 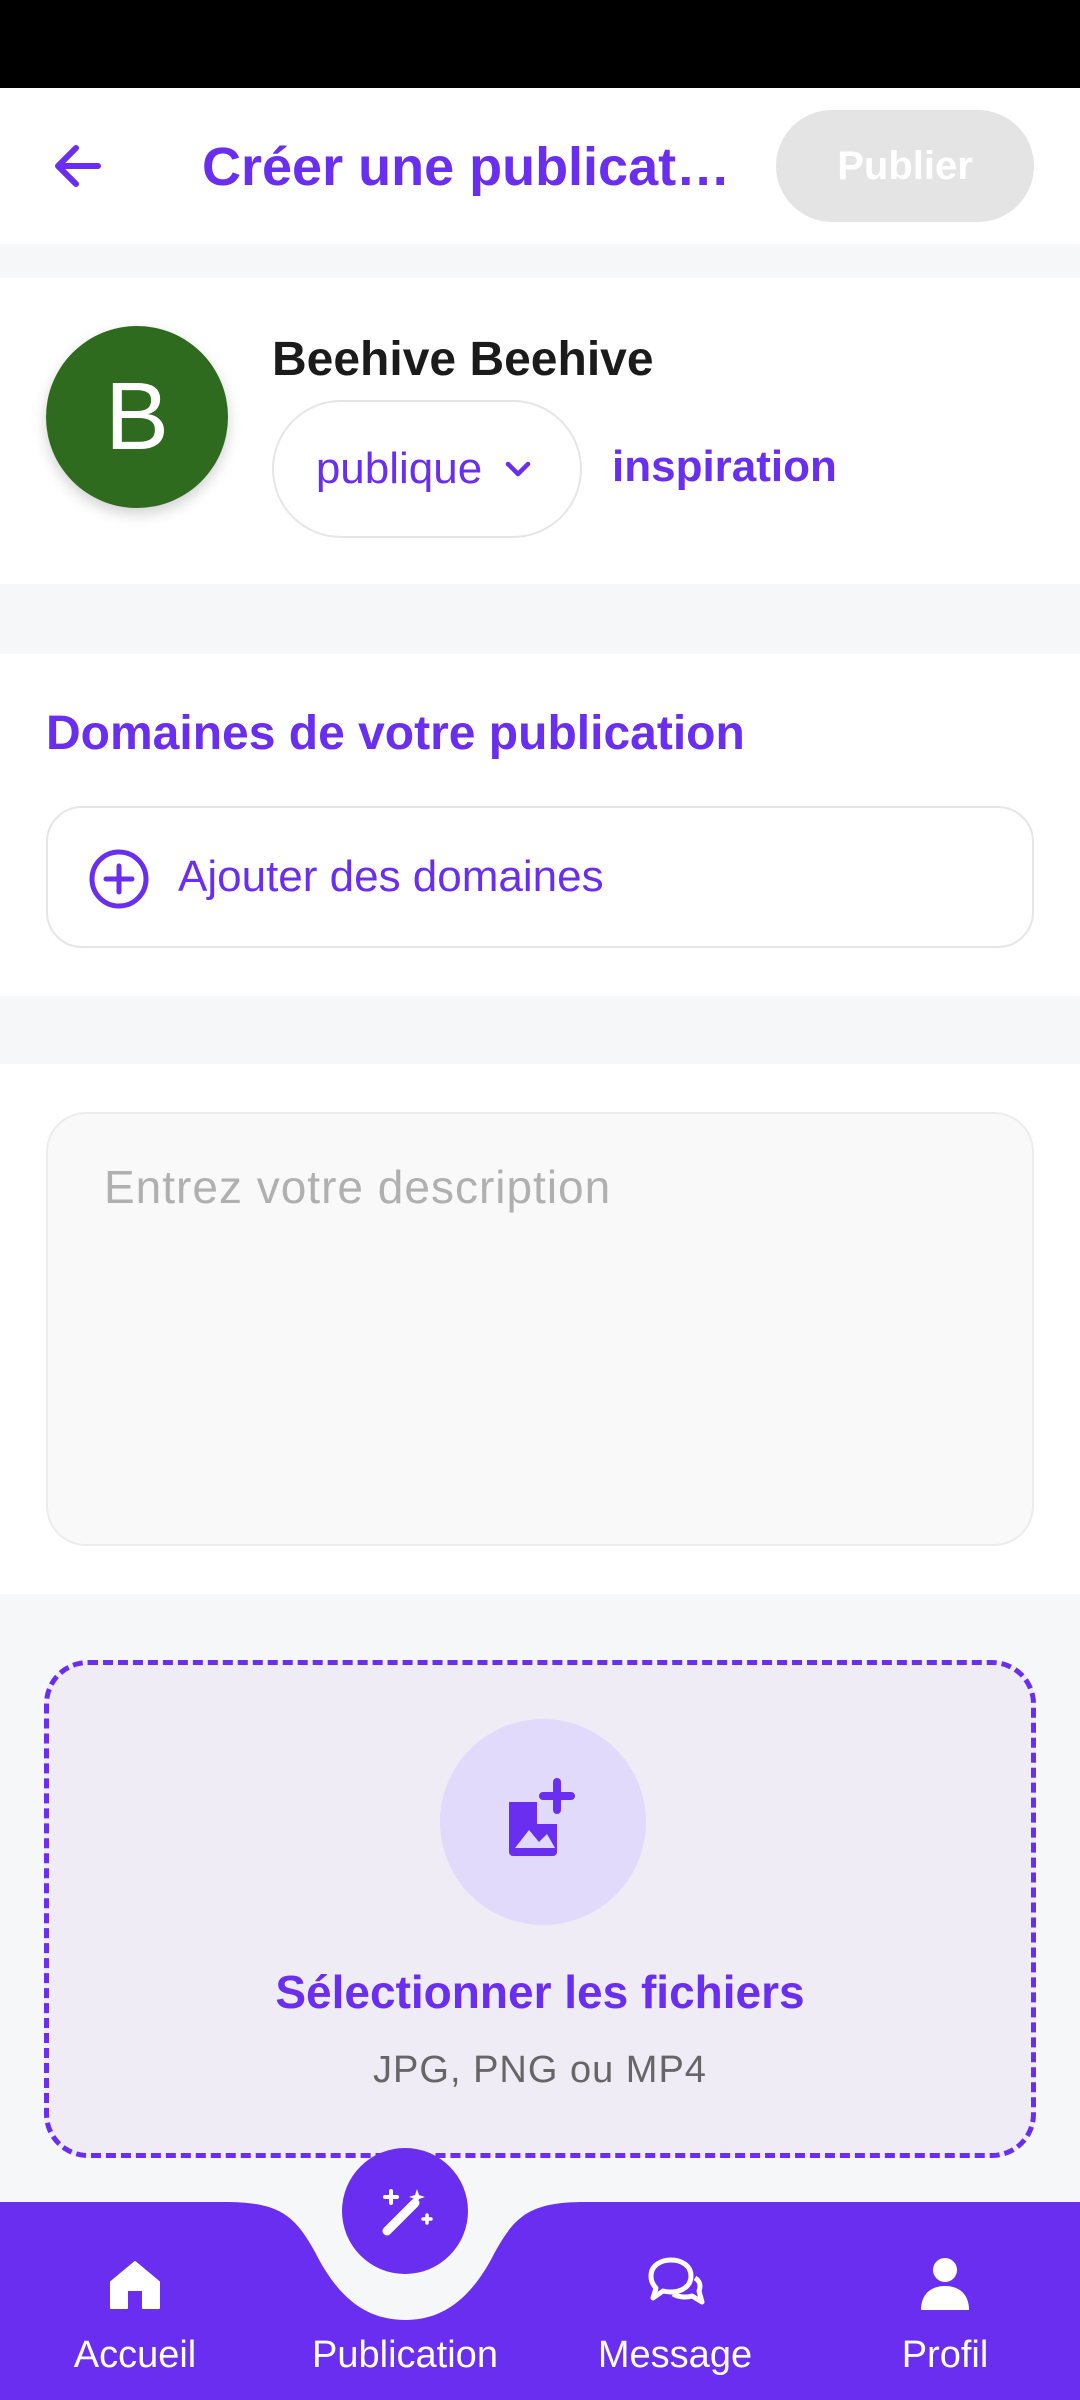 I want to click on person-icon, so click(x=945, y=2284).